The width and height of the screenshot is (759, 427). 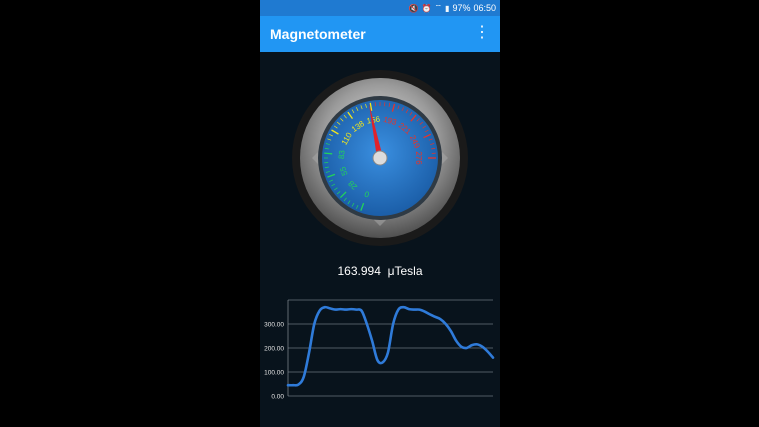 I want to click on app-bar: Magnetometer ⋮, so click(x=380, y=34).